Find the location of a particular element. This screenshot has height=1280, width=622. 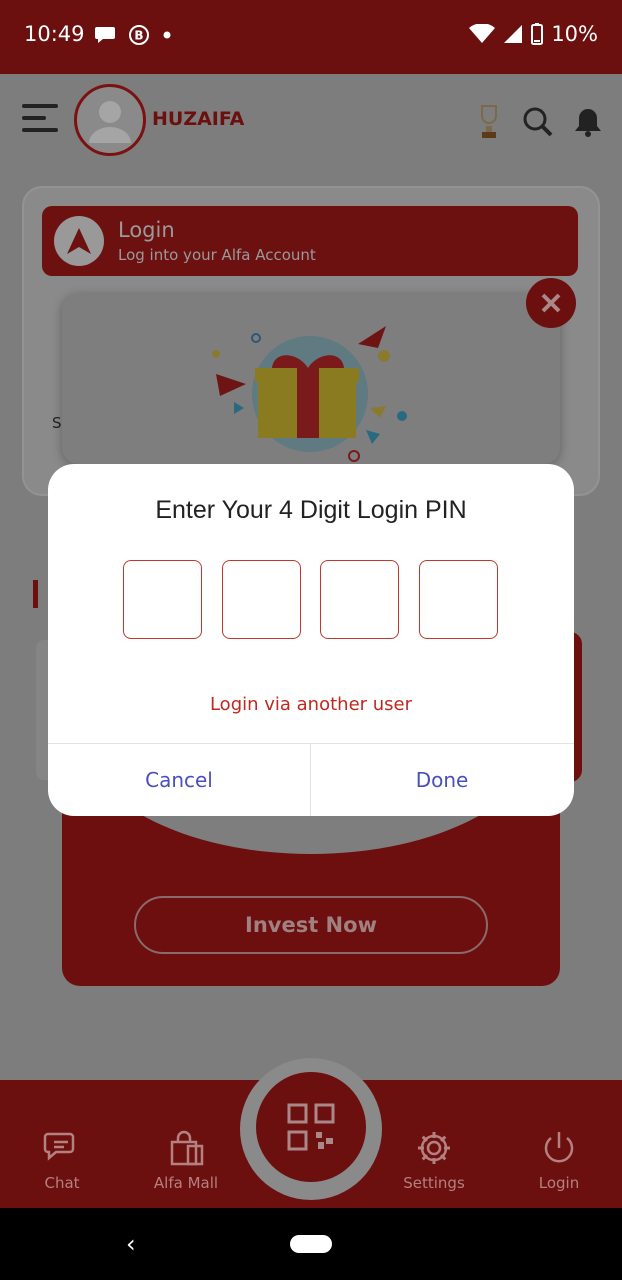

search-icon is located at coordinates (538, 122).